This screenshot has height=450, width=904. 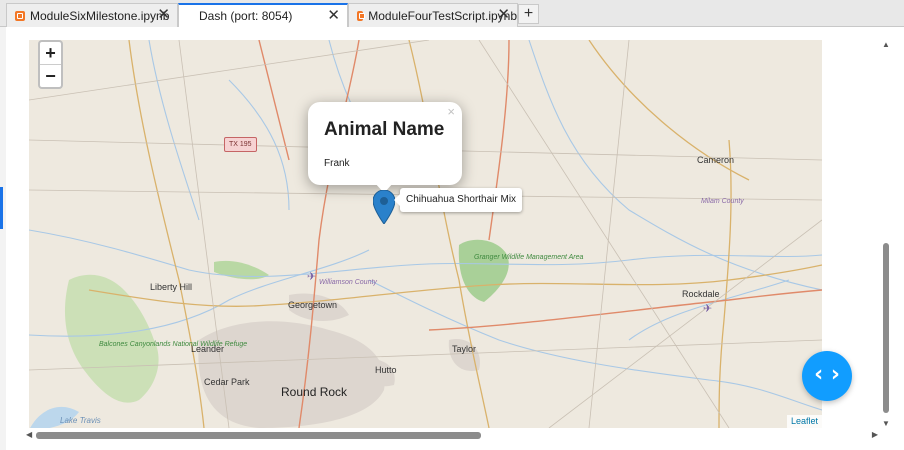 What do you see at coordinates (385, 143) in the screenshot?
I see `marker-popup: Animal Name Frank ×` at bounding box center [385, 143].